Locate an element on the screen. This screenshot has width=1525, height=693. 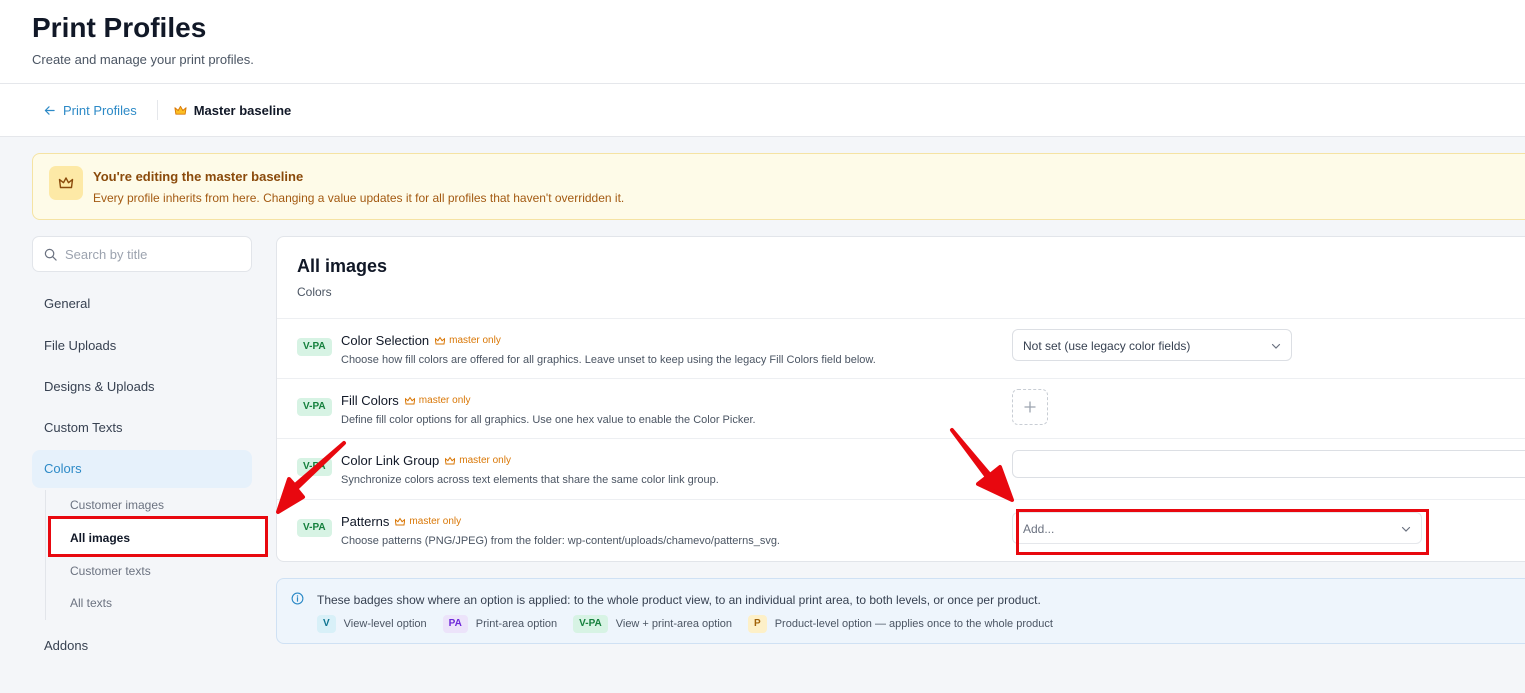
subnav-item-customer-images: Customer images is located at coordinates (117, 505).